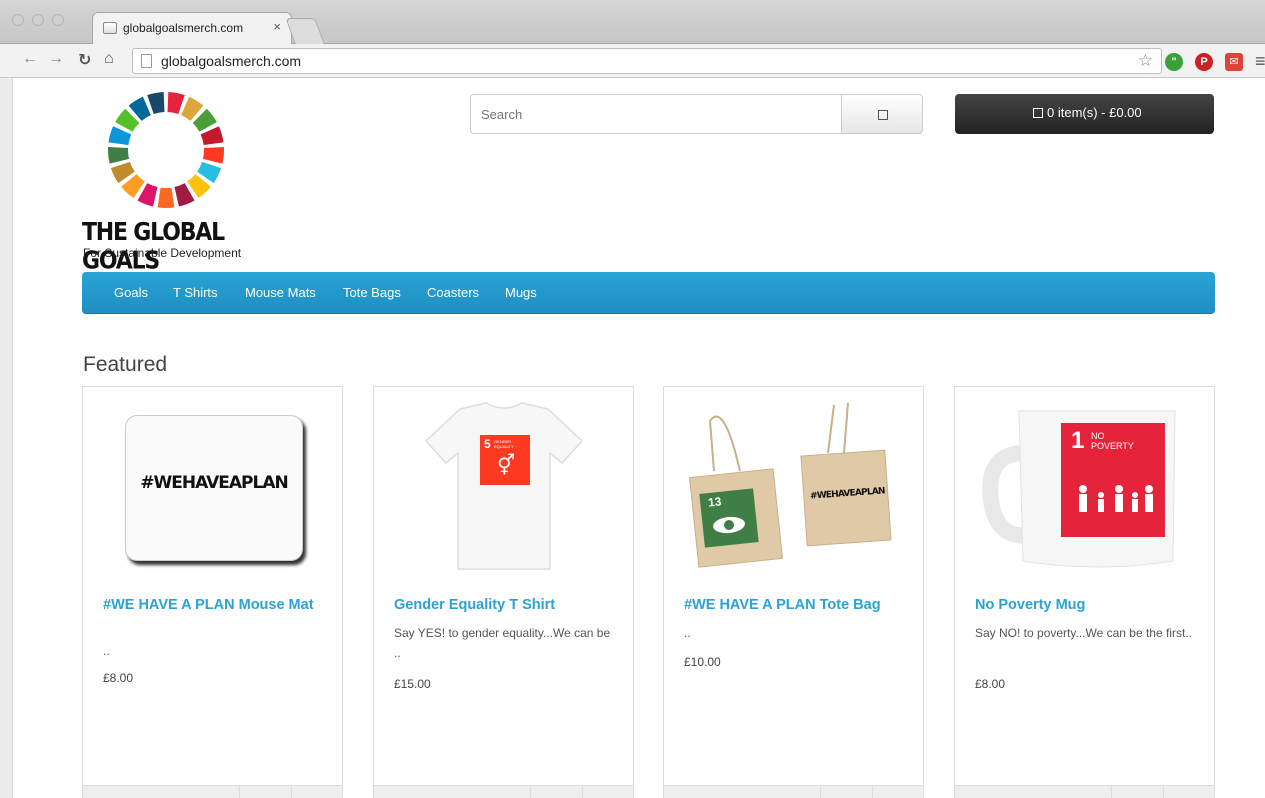 The height and width of the screenshot is (798, 1265). I want to click on menu-item-t-shirts: T Shirts, so click(195, 292).